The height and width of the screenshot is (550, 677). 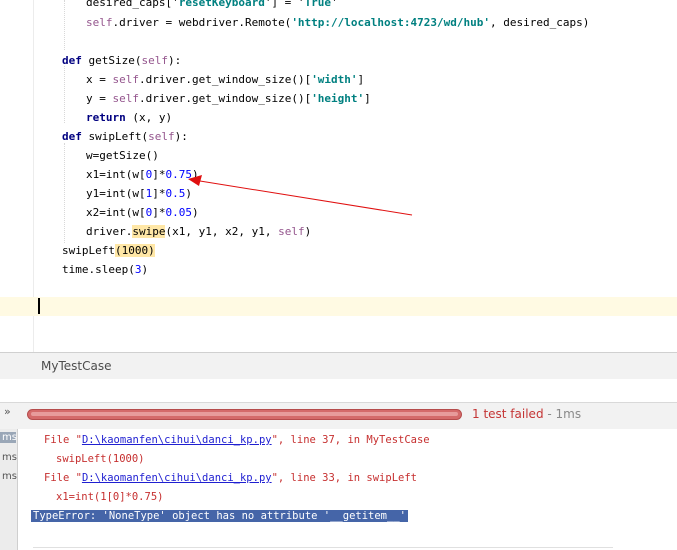 I want to click on test-status: 1 test failed - 1ms, so click(x=526, y=414).